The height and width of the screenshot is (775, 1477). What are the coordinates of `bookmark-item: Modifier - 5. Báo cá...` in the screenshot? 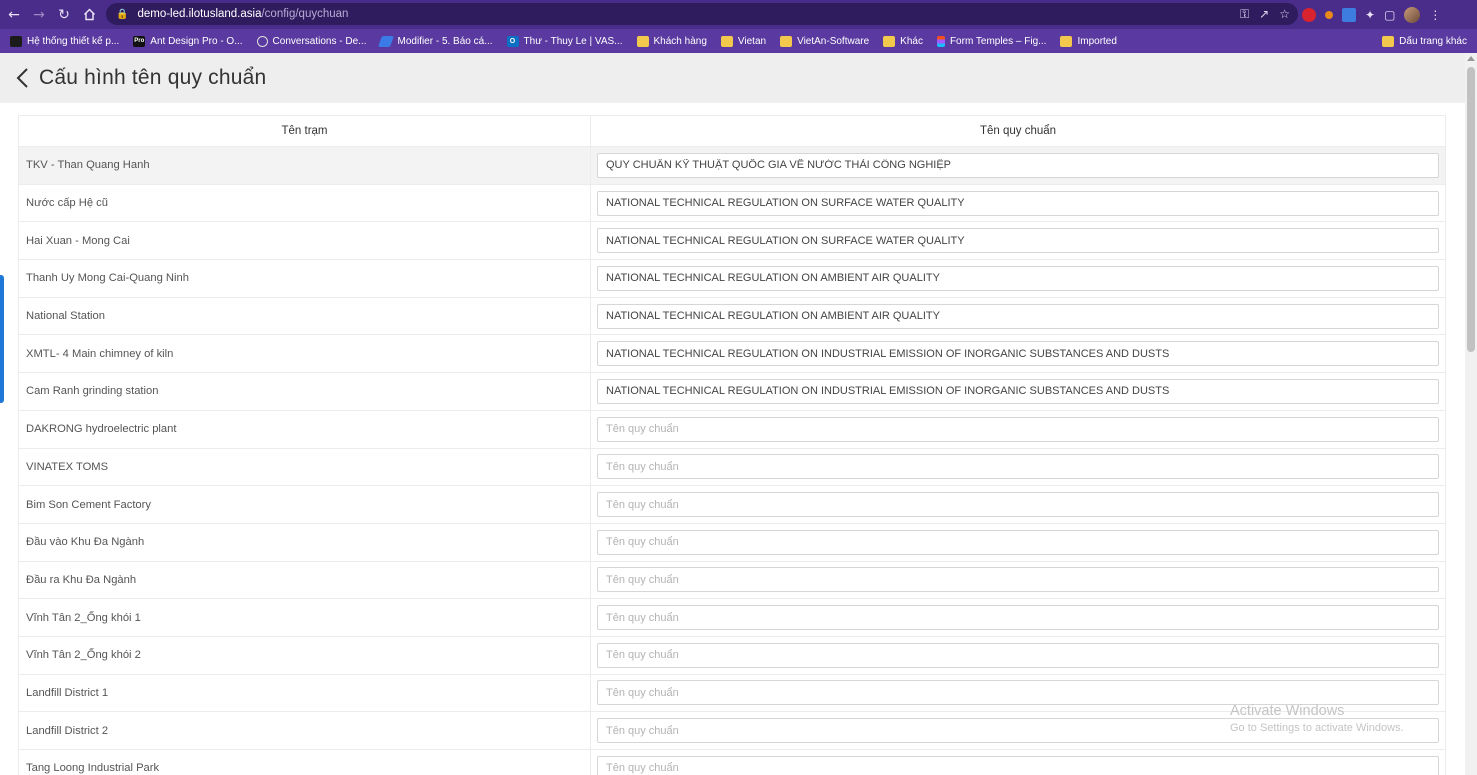 It's located at (435, 41).